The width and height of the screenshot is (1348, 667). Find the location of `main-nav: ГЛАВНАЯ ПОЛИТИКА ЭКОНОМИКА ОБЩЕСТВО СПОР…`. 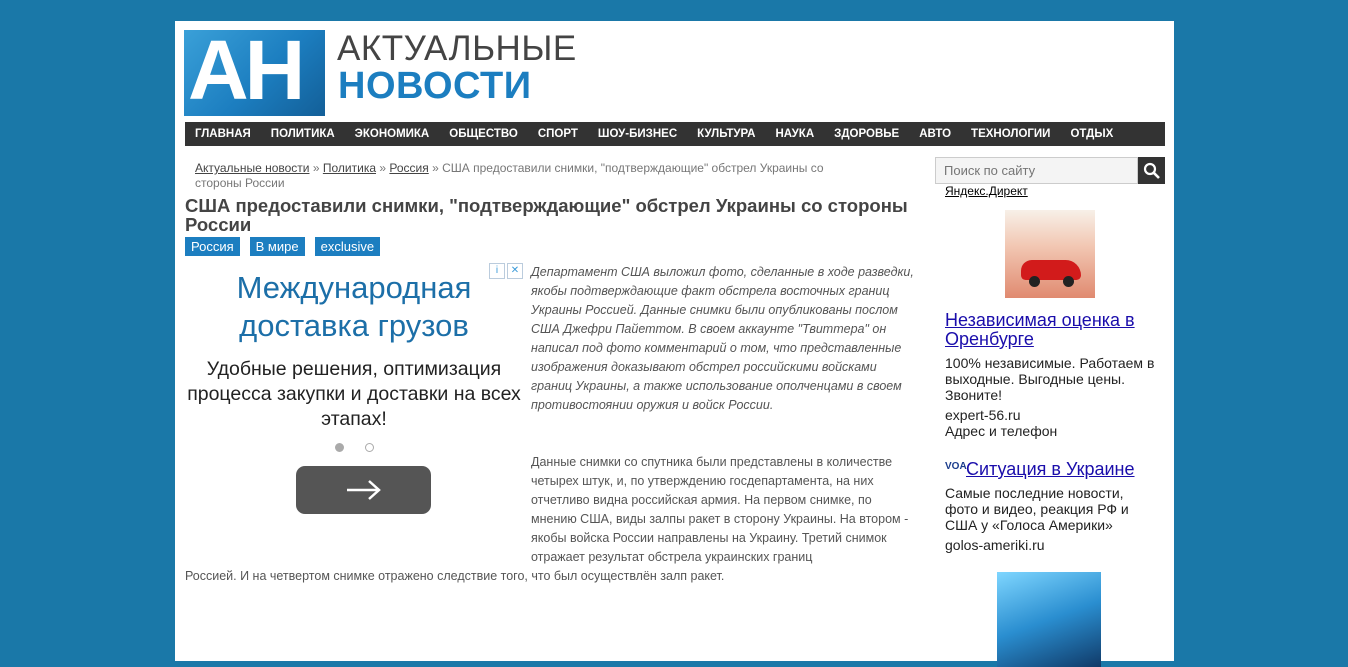

main-nav: ГЛАВНАЯ ПОЛИТИКА ЭКОНОМИКА ОБЩЕСТВО СПОР… is located at coordinates (675, 134).